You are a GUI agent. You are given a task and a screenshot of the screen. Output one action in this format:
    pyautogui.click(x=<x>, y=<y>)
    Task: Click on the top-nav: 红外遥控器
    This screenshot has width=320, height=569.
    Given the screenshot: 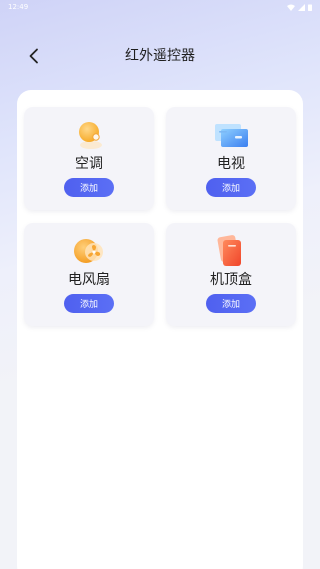 What is the action you would take?
    pyautogui.click(x=160, y=55)
    